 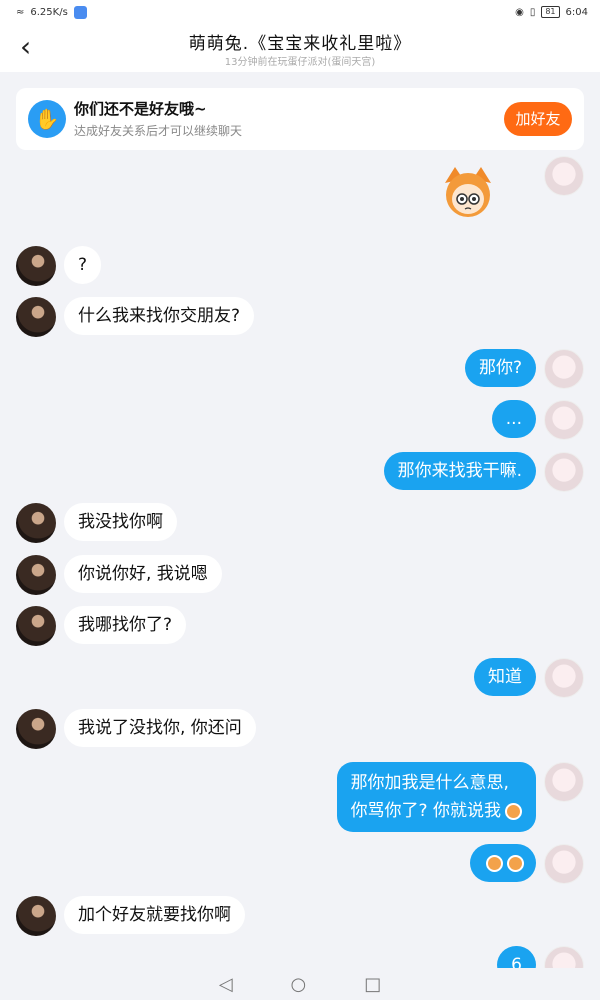 I want to click on chat-header: ‹ 萌萌兔.《宝宝来收礼里啦》 13分钟前在玩蛋仔派对(蛋间天宫), so click(x=300, y=49).